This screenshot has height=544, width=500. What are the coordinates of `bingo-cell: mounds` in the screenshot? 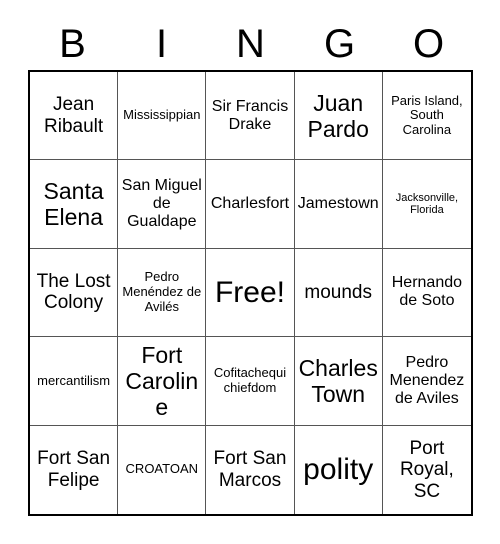 It's located at (338, 293).